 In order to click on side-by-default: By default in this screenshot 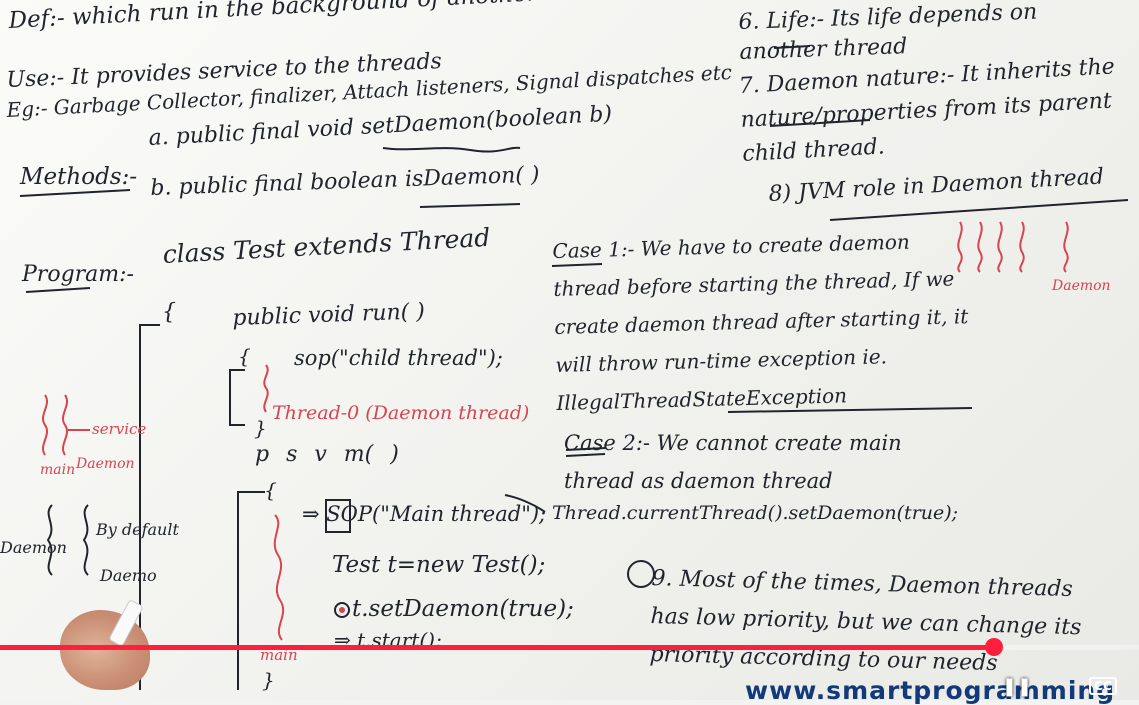, I will do `click(137, 529)`.